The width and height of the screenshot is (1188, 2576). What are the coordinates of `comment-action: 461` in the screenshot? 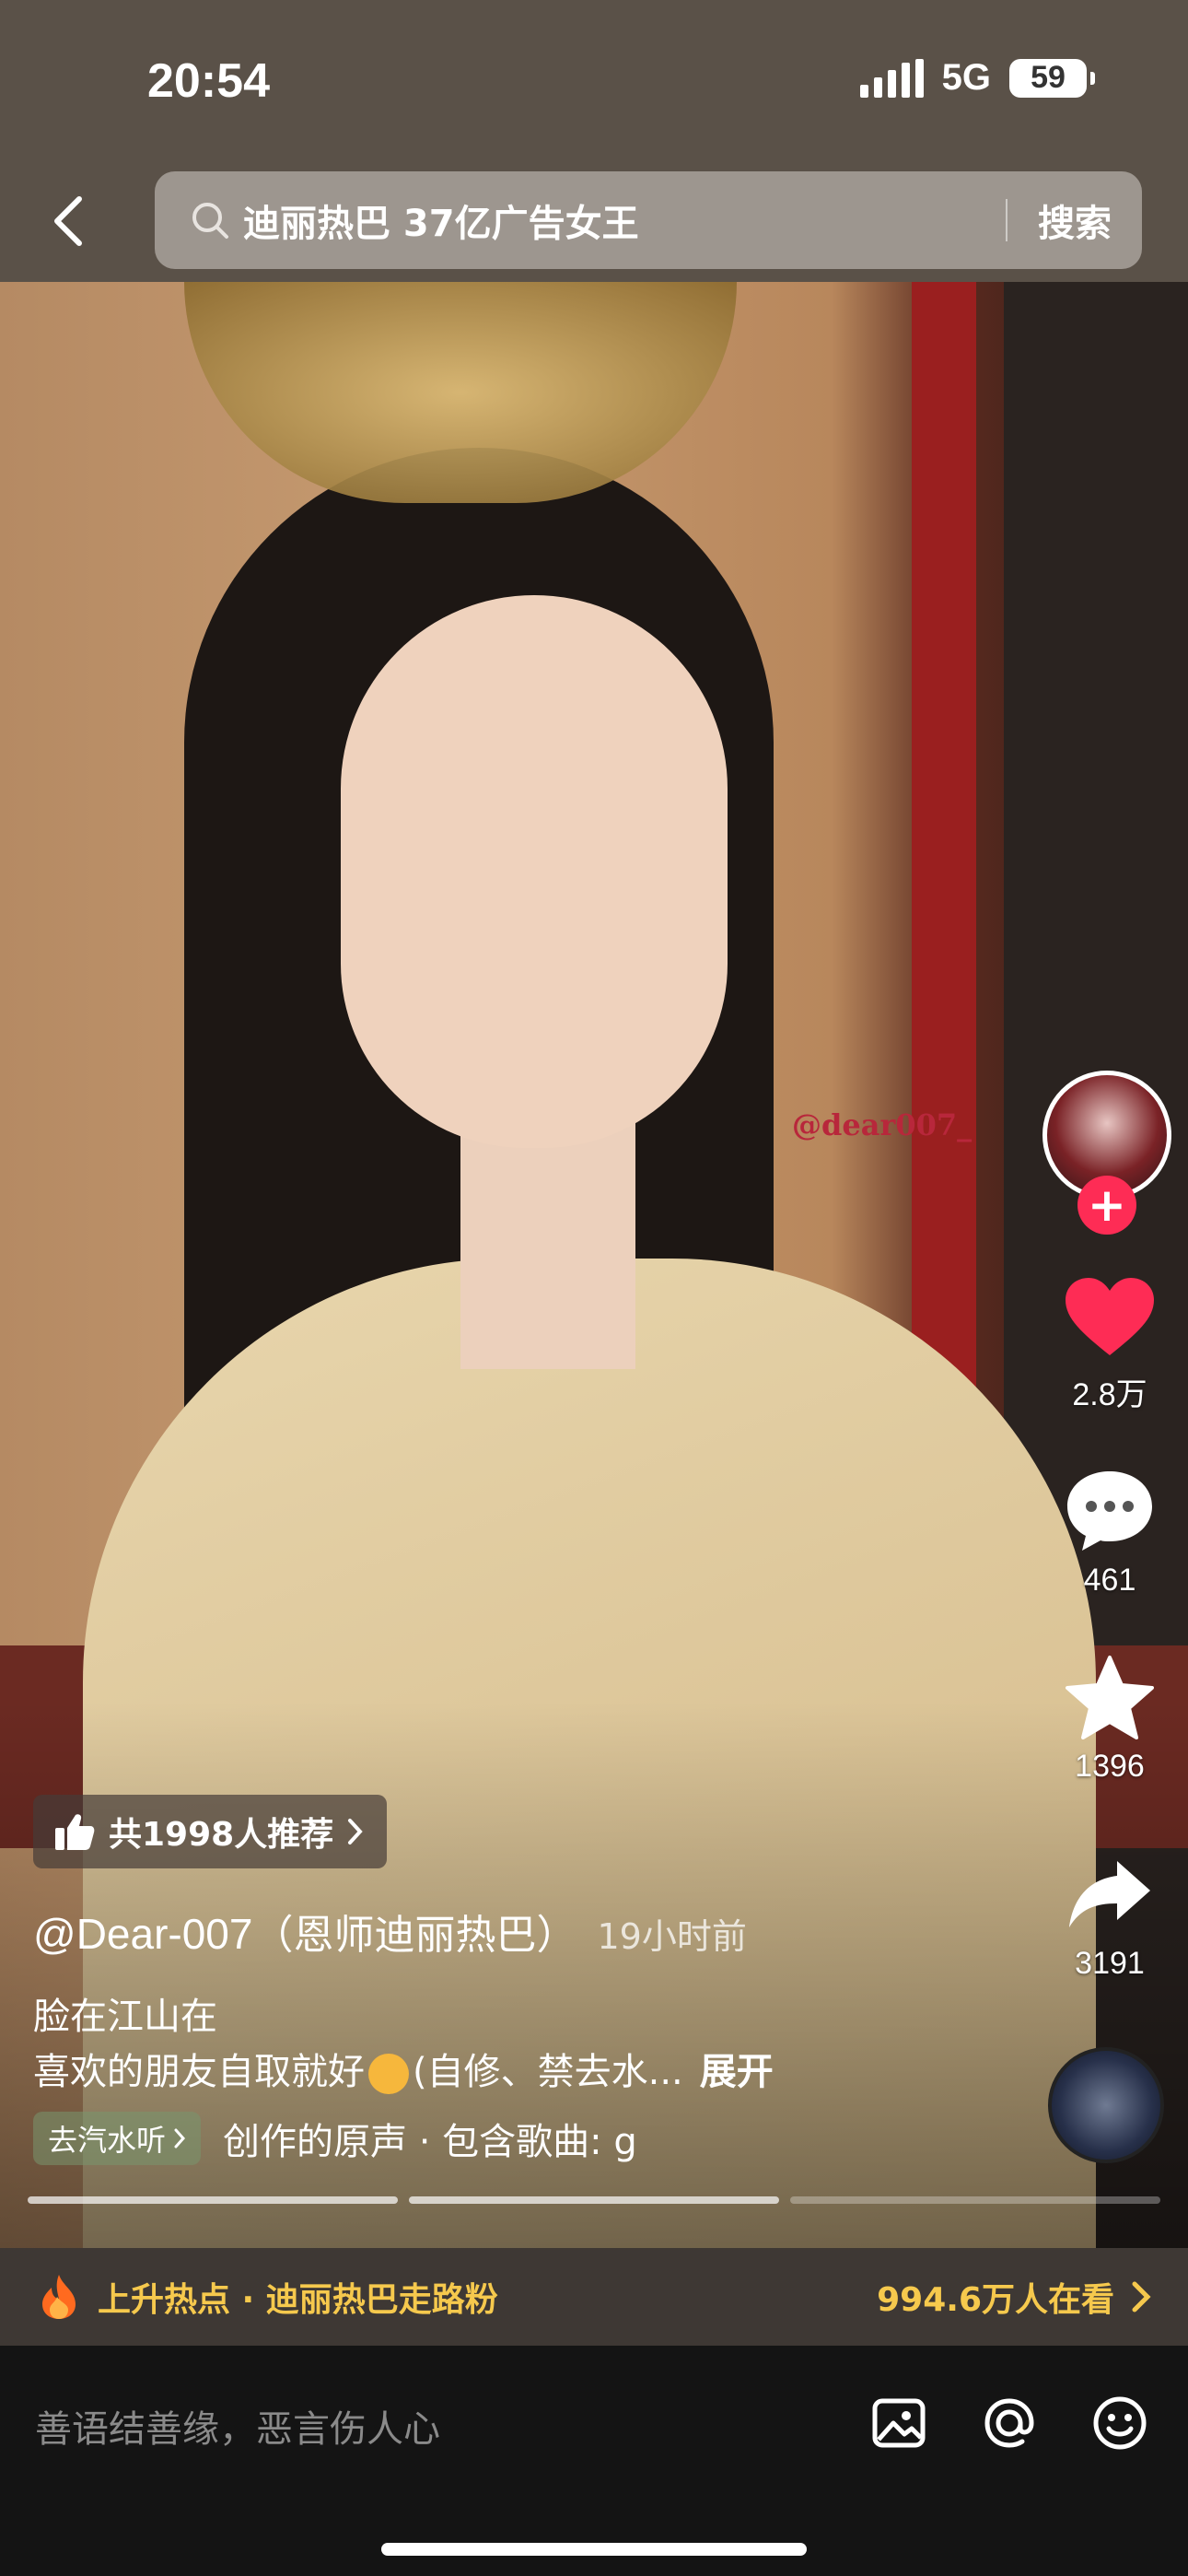 It's located at (1109, 1531).